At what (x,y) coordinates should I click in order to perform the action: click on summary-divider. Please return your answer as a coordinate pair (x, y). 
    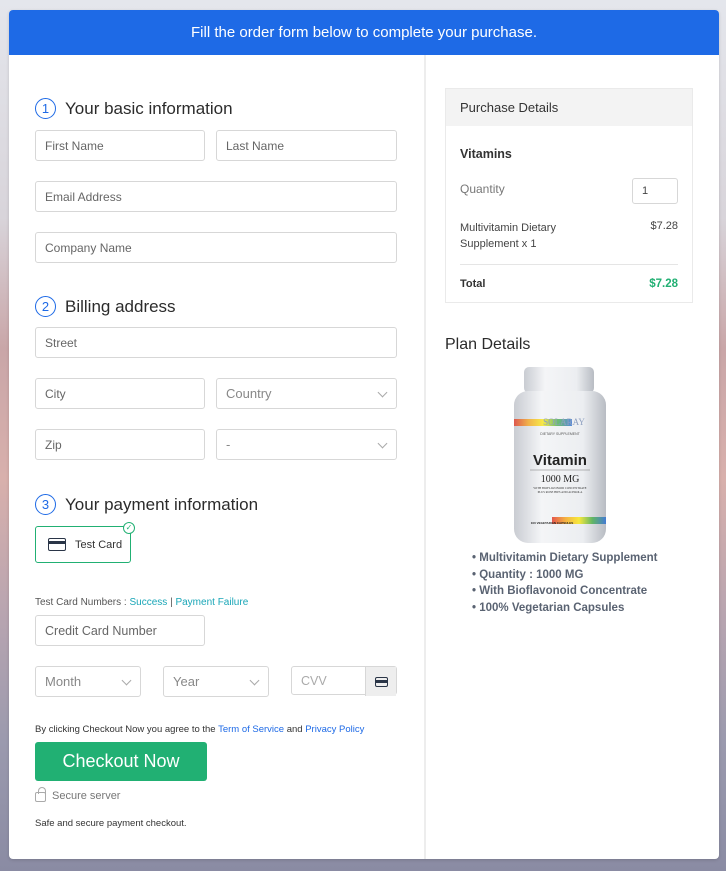
    Looking at the image, I should click on (569, 264).